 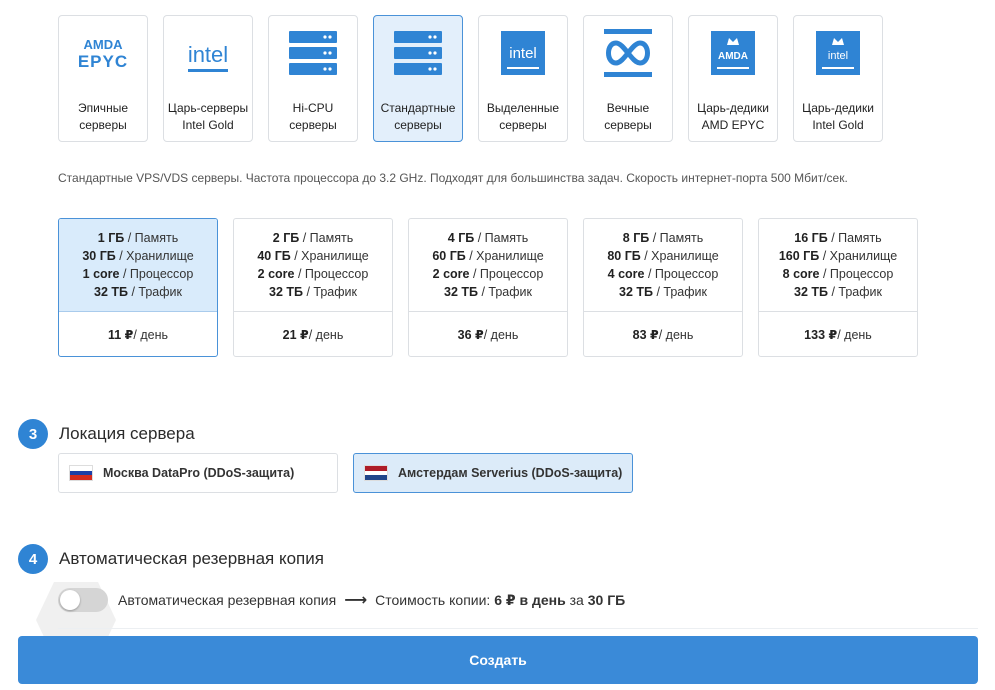 I want to click on step-title: Локация сервера, so click(x=127, y=433).